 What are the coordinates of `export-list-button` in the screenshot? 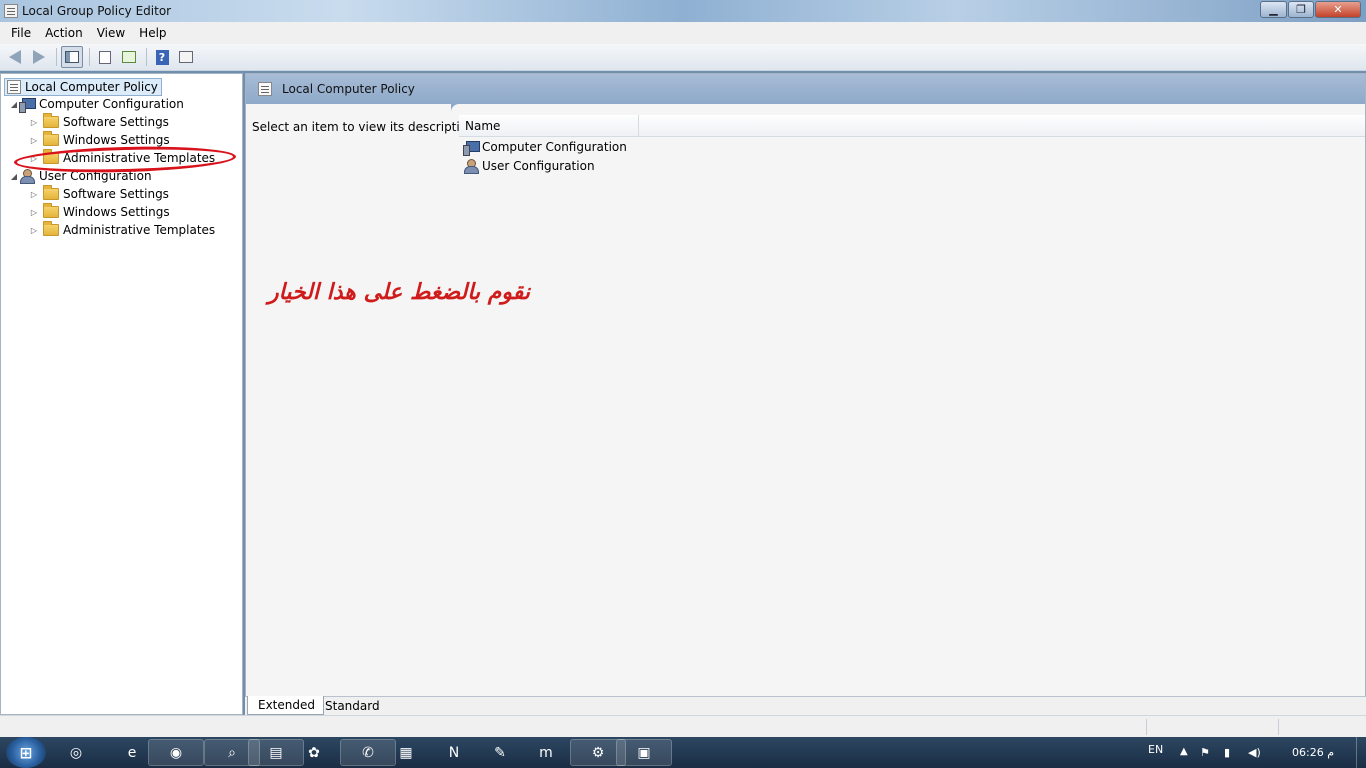 It's located at (129, 57).